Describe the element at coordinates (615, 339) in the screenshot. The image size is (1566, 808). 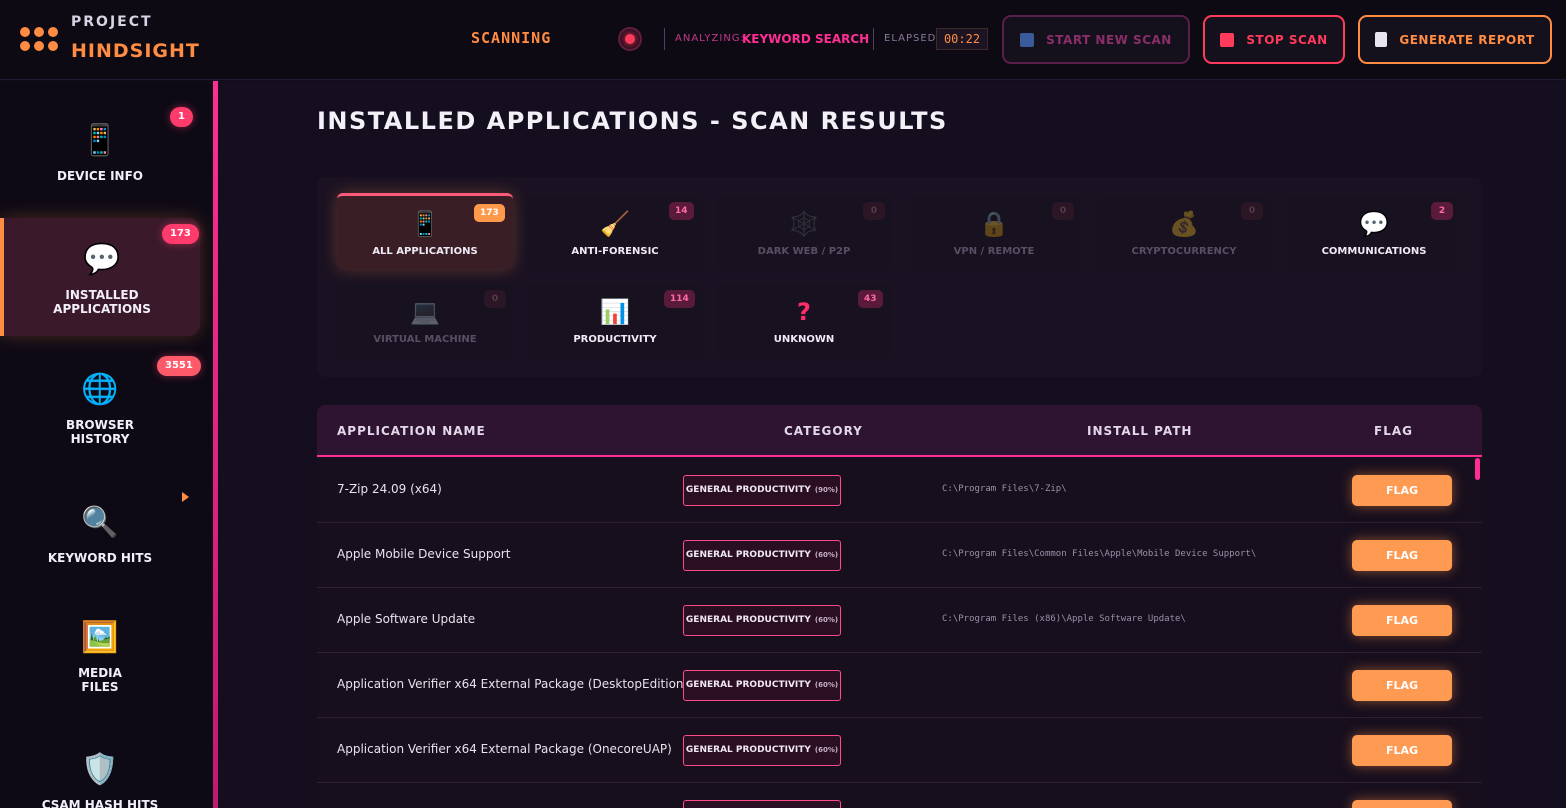
I see `category-label: PRODUCTIVITY` at that location.